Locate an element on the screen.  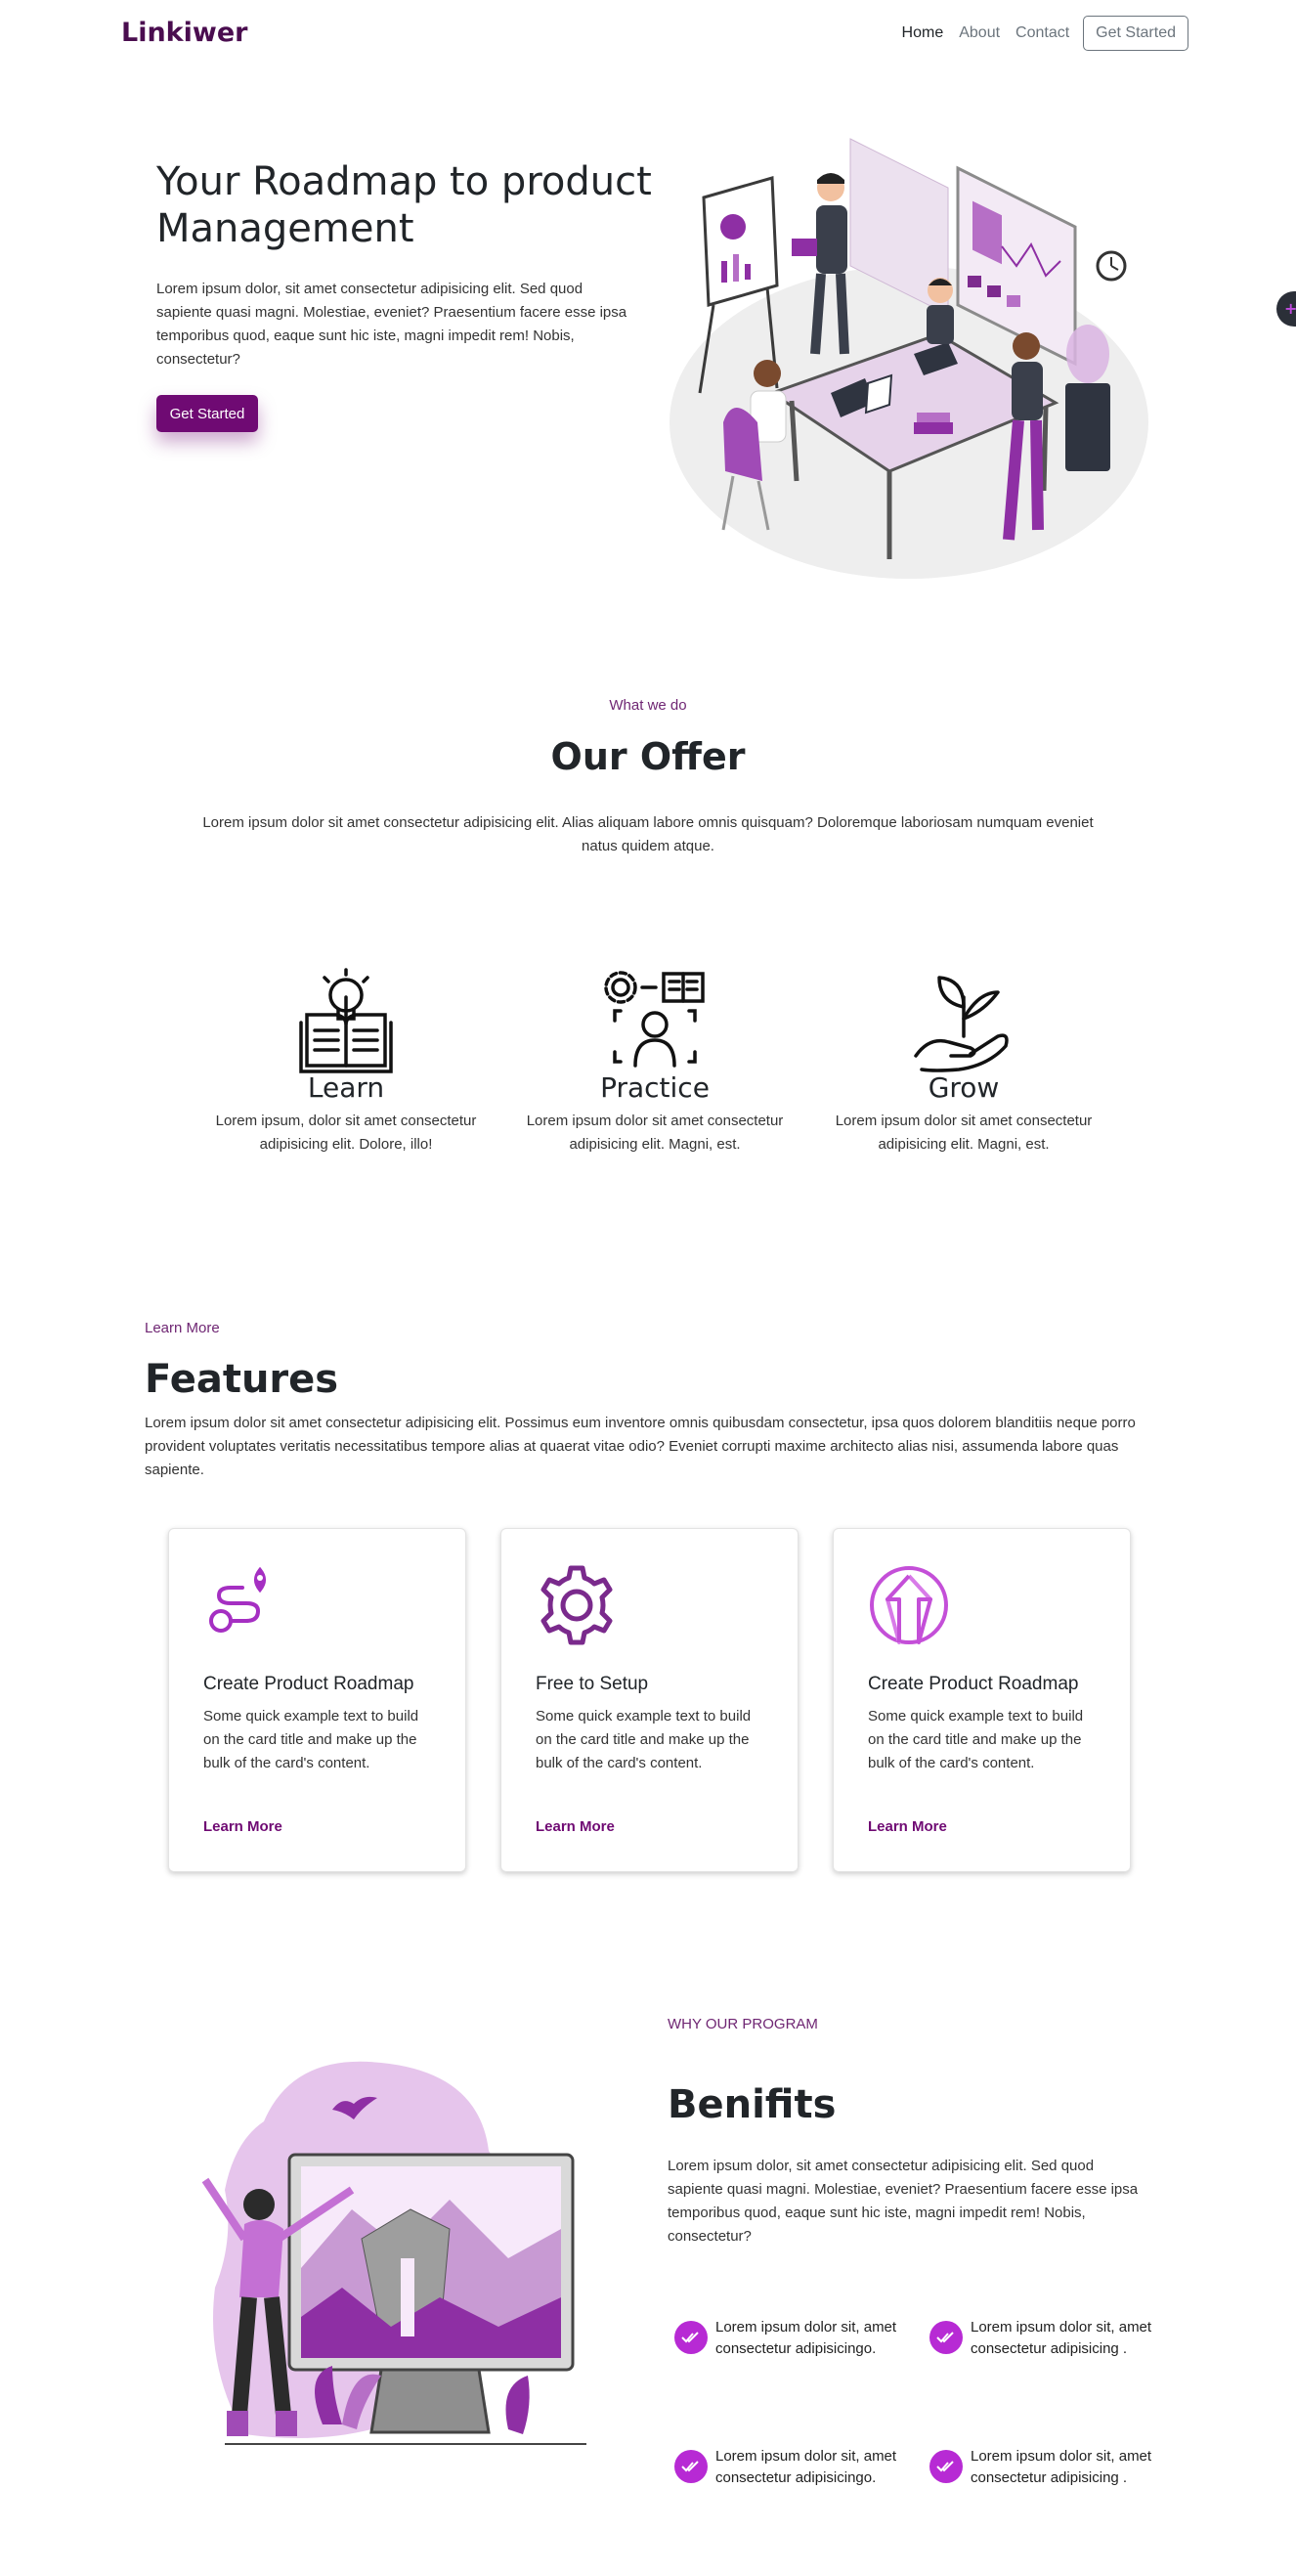
offer-item-title: Grow is located at coordinates (964, 1087).